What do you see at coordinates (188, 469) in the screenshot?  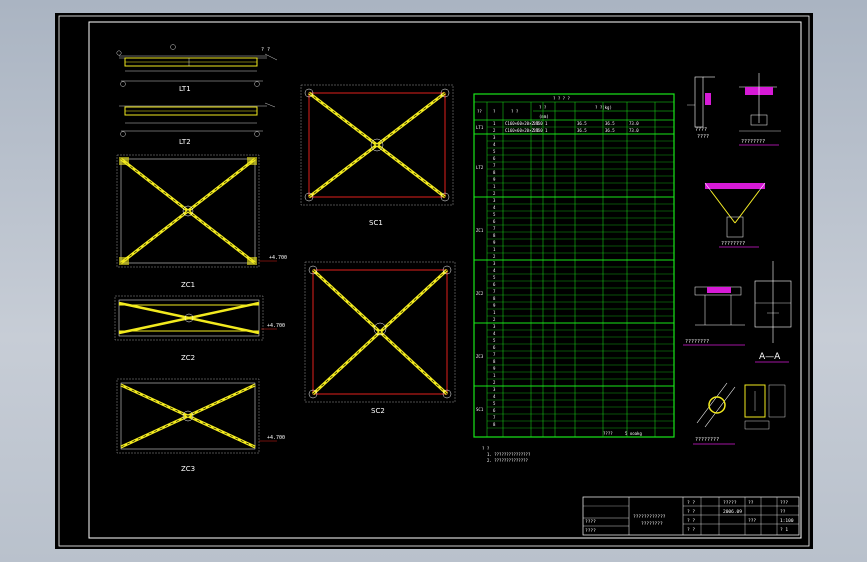 I see `zc3-label: ZC3` at bounding box center [188, 469].